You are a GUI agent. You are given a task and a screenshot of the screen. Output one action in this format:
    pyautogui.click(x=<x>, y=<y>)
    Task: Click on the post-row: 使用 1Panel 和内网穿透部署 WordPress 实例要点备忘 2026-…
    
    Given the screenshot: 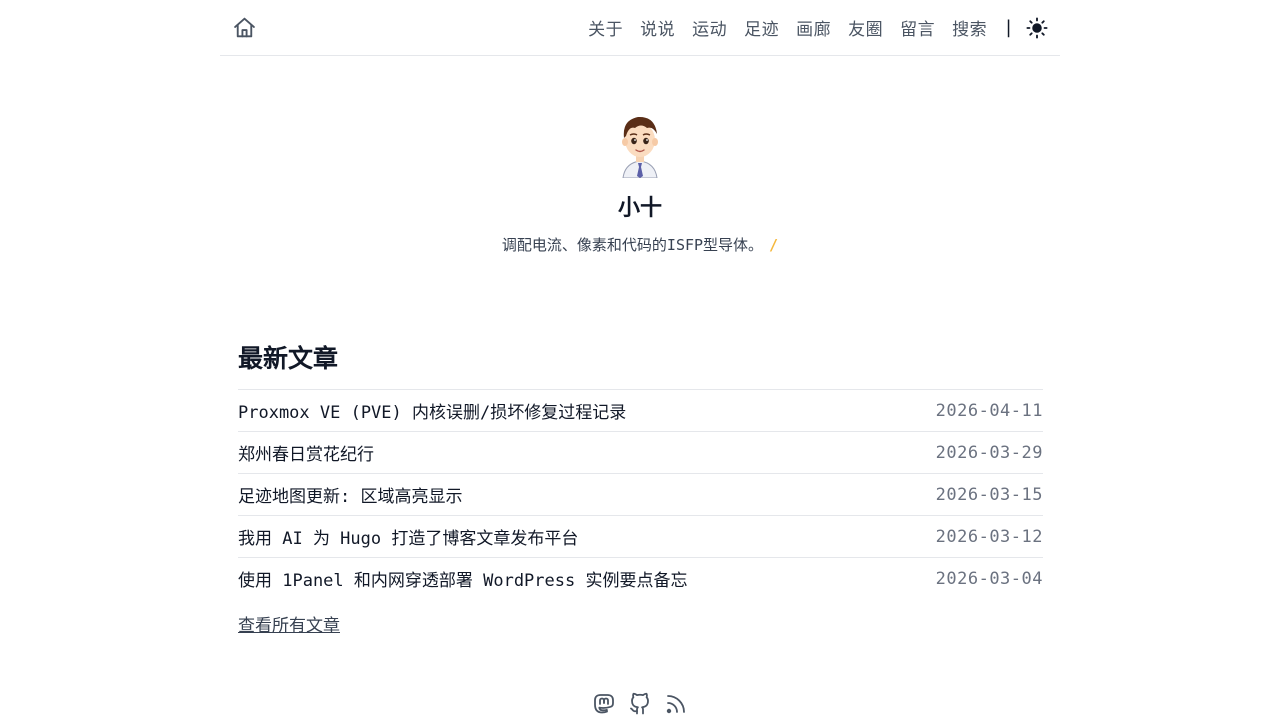 What is the action you would take?
    pyautogui.click(x=640, y=578)
    